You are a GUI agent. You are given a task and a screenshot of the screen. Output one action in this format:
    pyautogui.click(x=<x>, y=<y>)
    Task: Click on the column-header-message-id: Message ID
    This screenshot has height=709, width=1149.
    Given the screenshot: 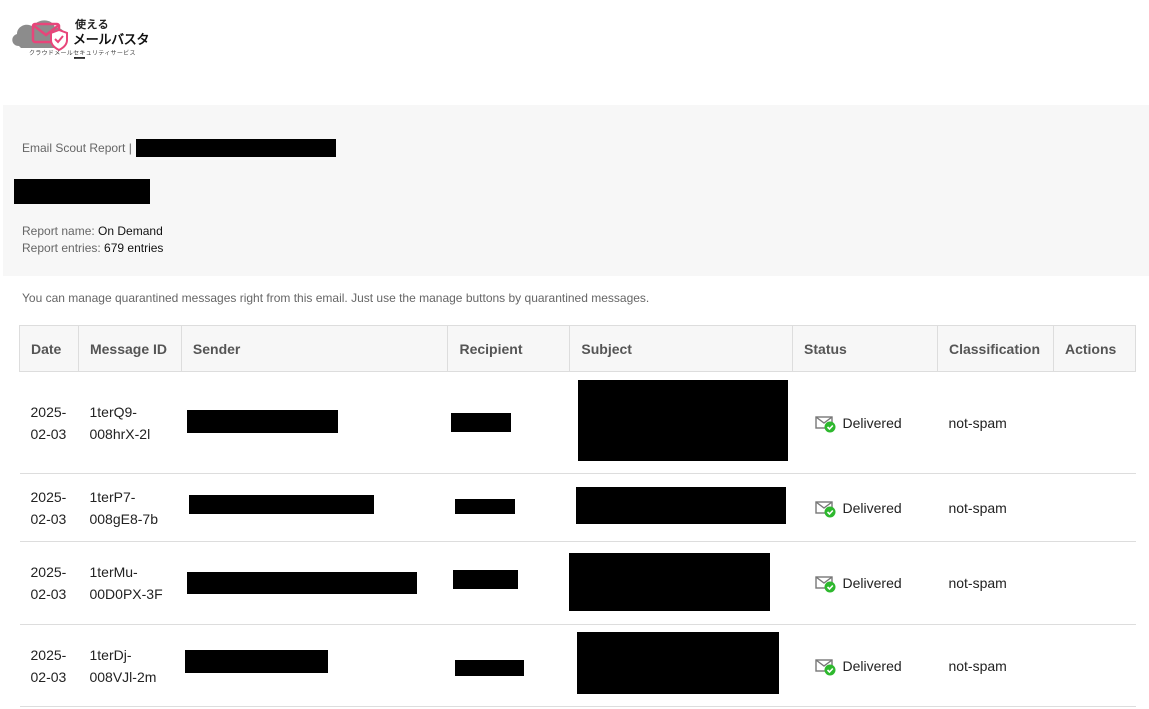 What is the action you would take?
    pyautogui.click(x=129, y=348)
    